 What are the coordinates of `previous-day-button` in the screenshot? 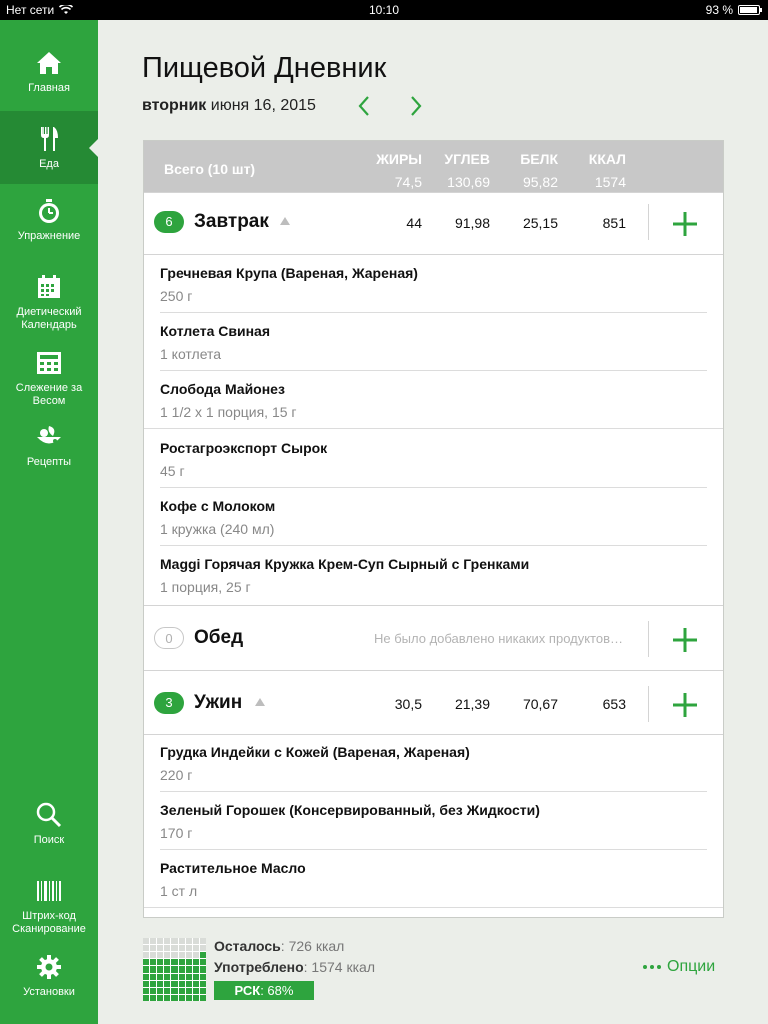 It's located at (365, 106).